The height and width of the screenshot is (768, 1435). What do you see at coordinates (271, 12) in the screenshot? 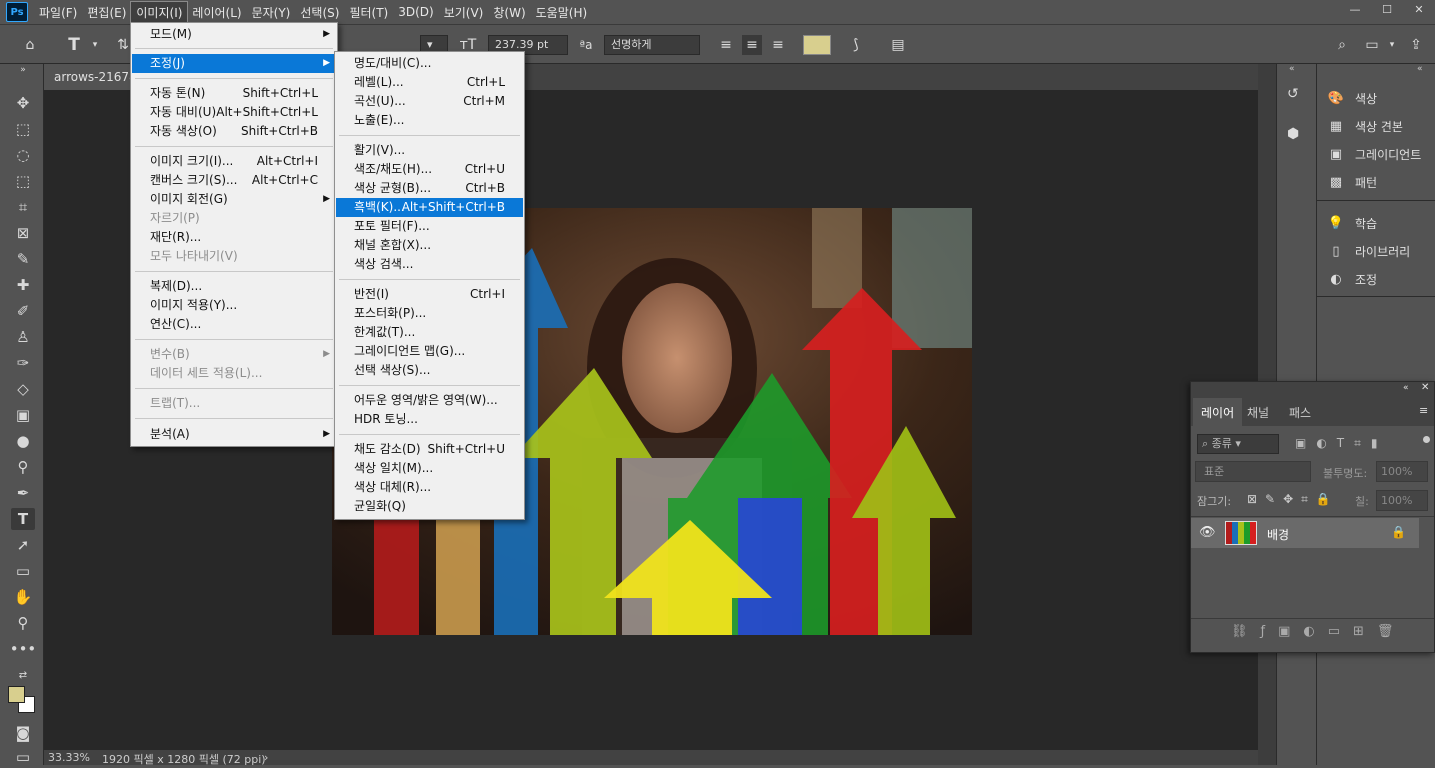
I see `menu-type: 문자(Y)` at bounding box center [271, 12].